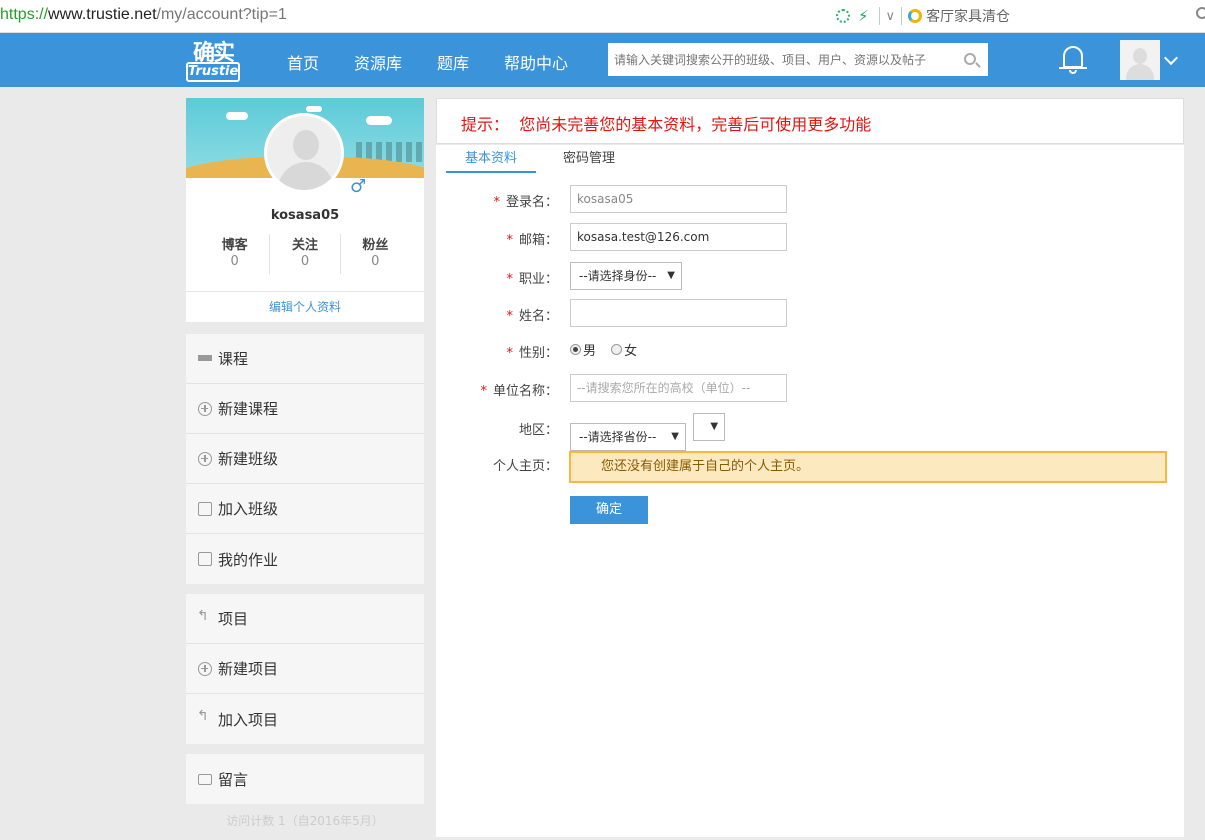 Image resolution: width=1205 pixels, height=840 pixels. What do you see at coordinates (485, 124) in the screenshot?
I see `notice-label: 提示：` at bounding box center [485, 124].